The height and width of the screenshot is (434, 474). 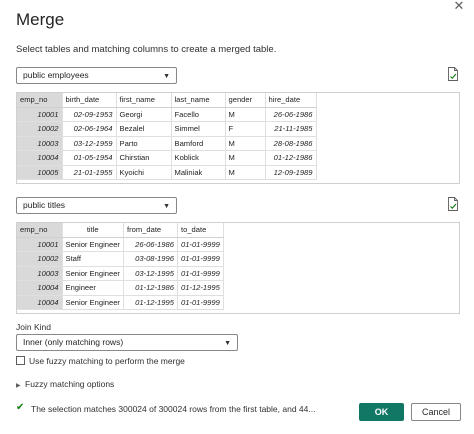 I want to click on table-row: 10004 Senior Engineer 01-12-1995 01-01-9999, so click(x=120, y=302).